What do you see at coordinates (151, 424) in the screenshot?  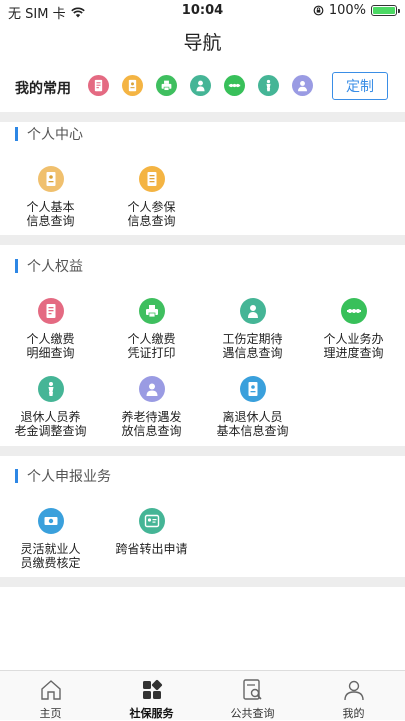 I see `service-tile-label: 养老待遇发 放信息查询` at bounding box center [151, 424].